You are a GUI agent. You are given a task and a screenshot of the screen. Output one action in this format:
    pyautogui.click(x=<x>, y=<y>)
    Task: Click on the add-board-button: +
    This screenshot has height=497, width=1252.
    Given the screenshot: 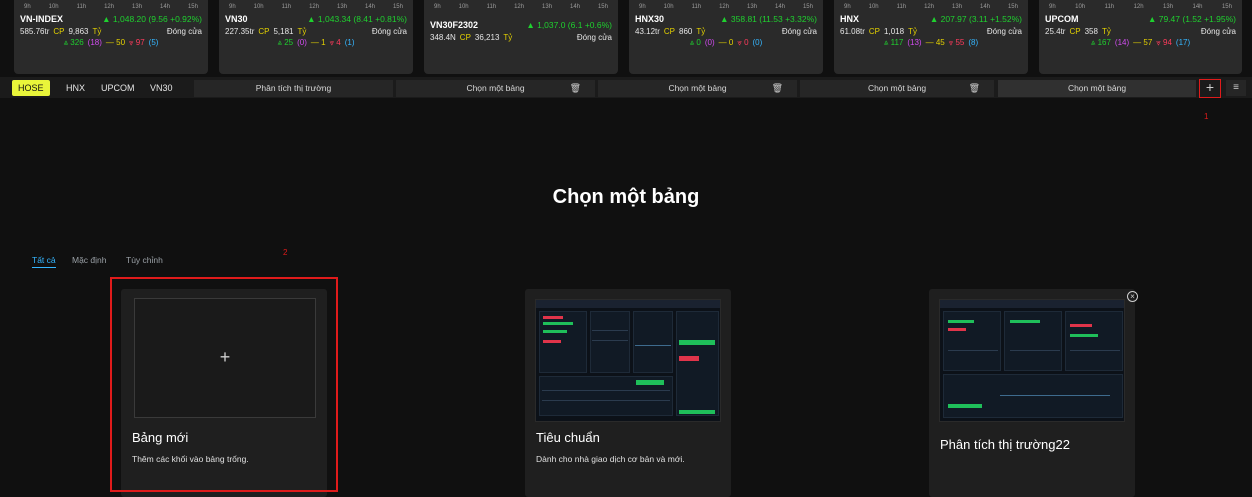 What is the action you would take?
    pyautogui.click(x=1210, y=88)
    